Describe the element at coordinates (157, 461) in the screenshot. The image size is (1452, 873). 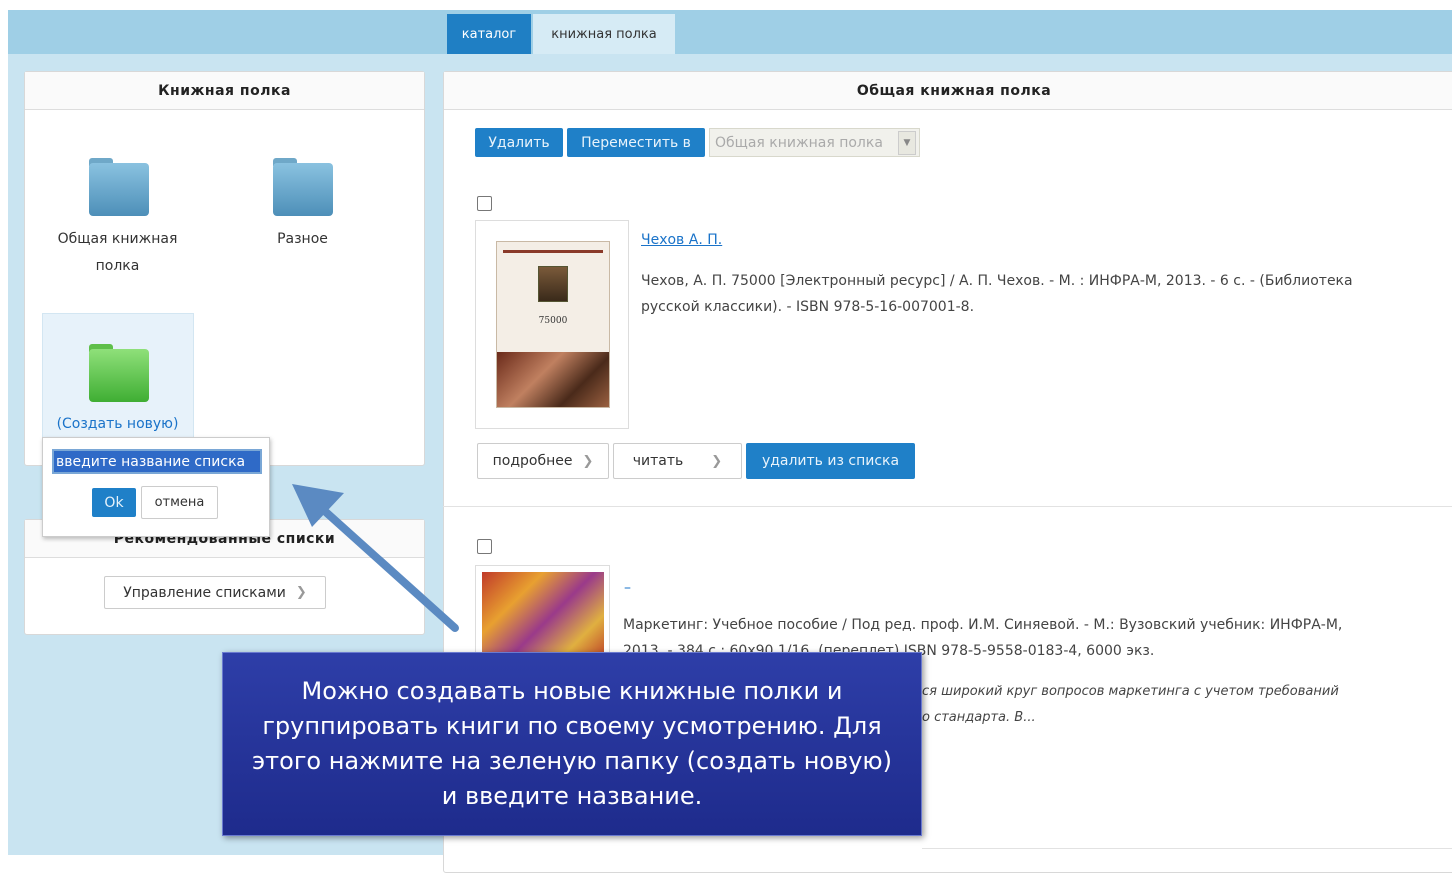
I see `list-name-input` at that location.